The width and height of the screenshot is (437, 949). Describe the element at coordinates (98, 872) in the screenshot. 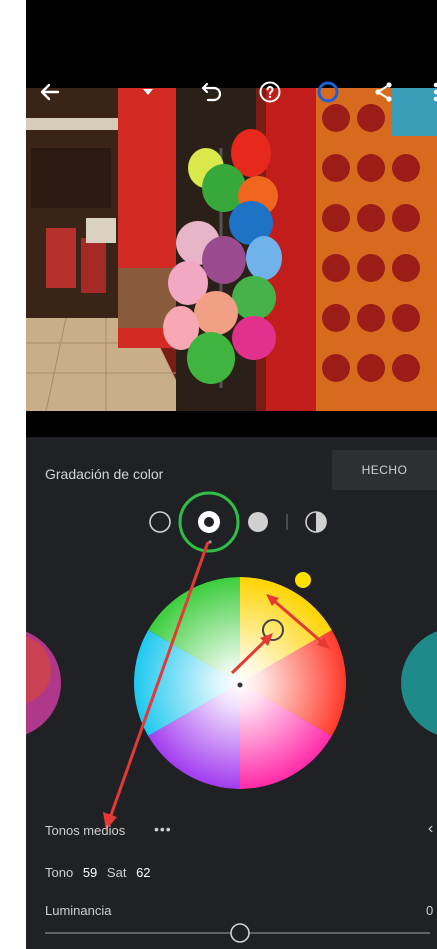

I see `hue-sat-row: Tono 59 Sat 62` at that location.